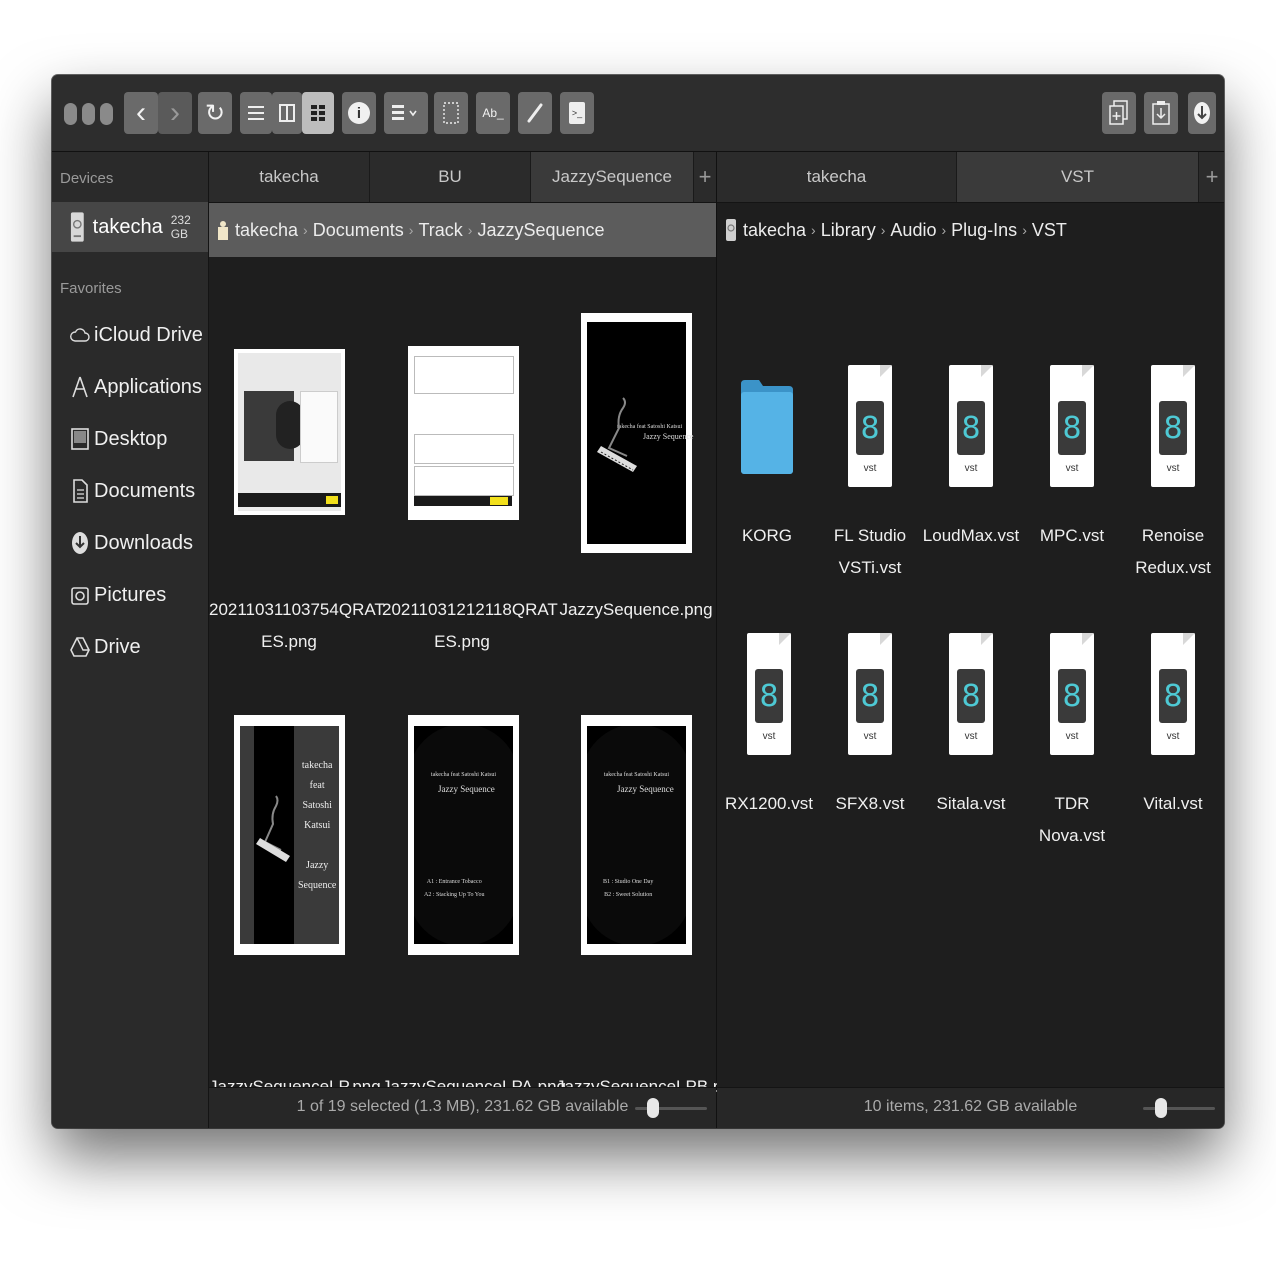  I want to click on refresh-button: ↻, so click(215, 113).